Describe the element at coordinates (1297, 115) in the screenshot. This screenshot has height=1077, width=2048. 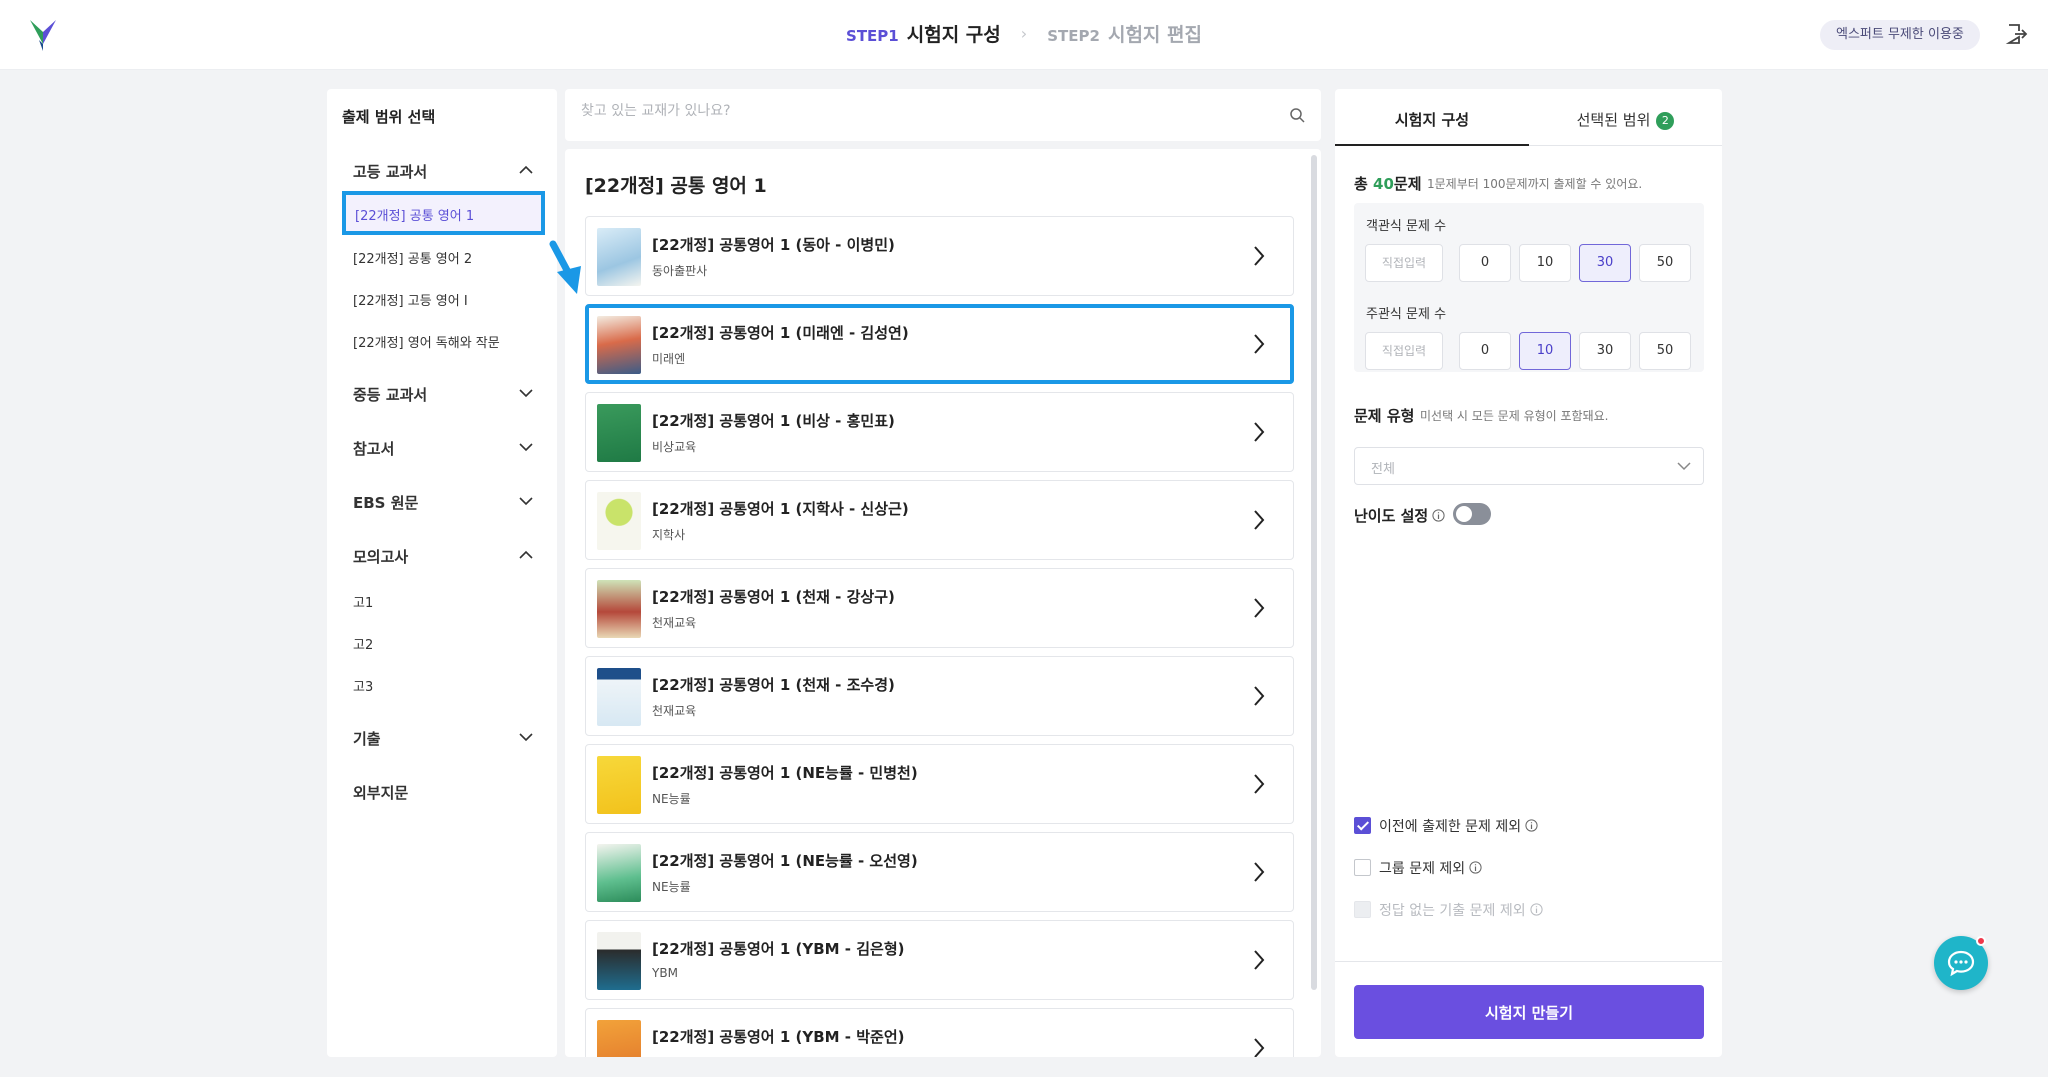
I see `search-icon` at that location.